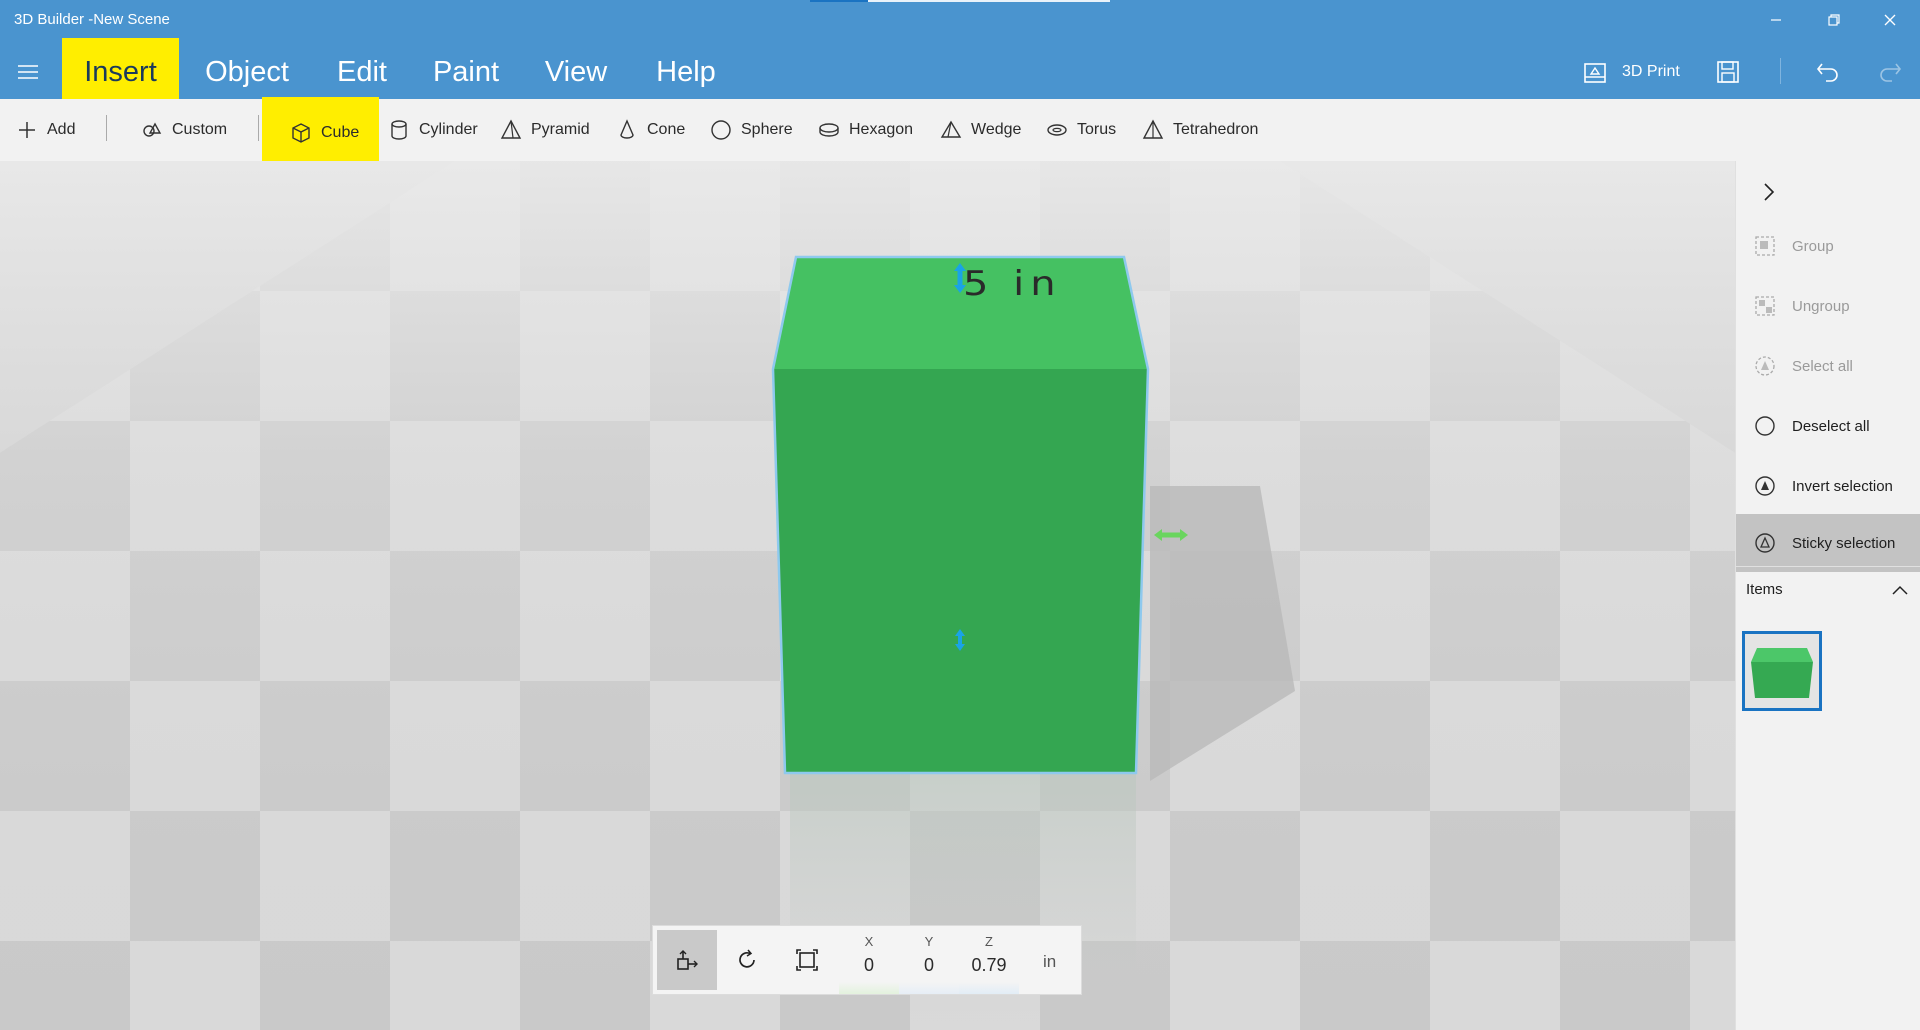 Image resolution: width=1920 pixels, height=1030 pixels. Describe the element at coordinates (1081, 130) in the screenshot. I see `torus-button: Torus` at that location.